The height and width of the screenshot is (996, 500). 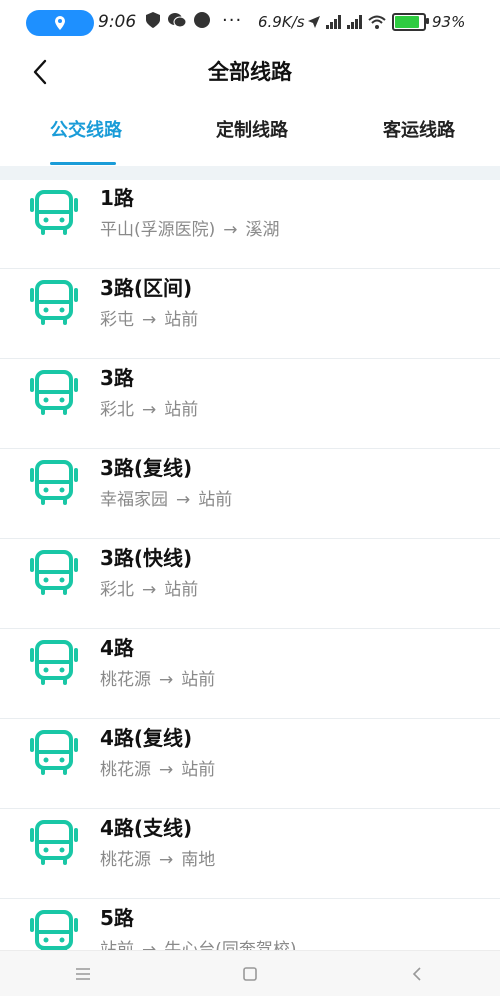 I want to click on route-path: 幸福家园 → 站前, so click(x=166, y=497).